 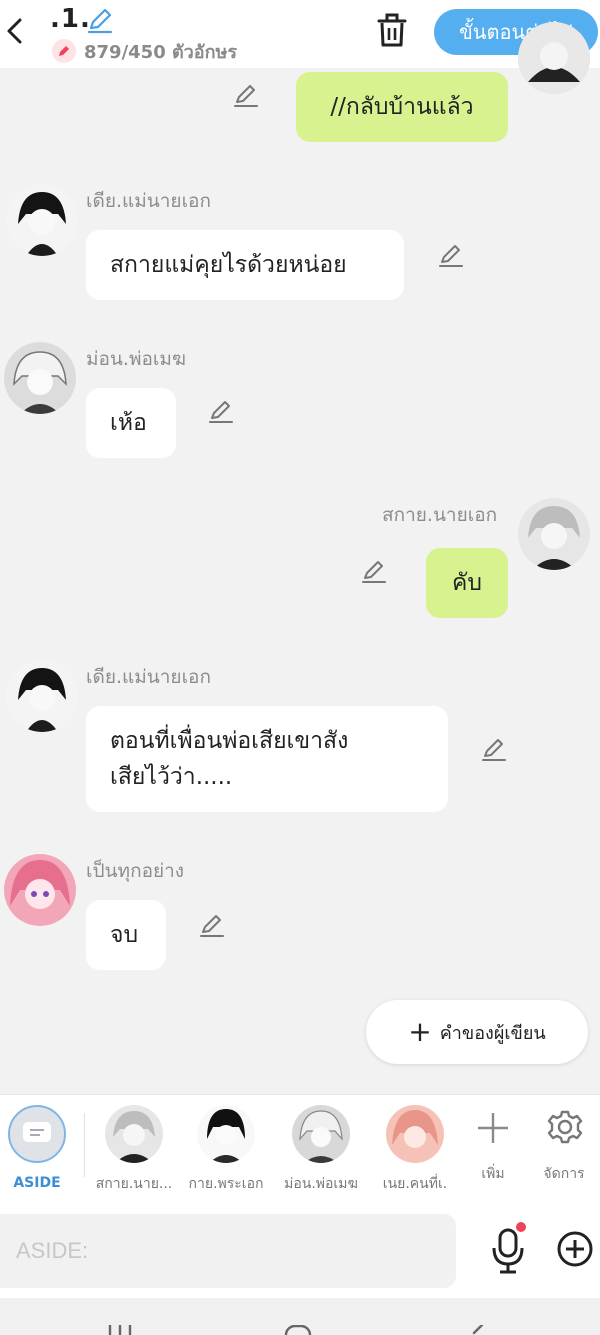 I want to click on notification-dot, so click(x=521, y=1227).